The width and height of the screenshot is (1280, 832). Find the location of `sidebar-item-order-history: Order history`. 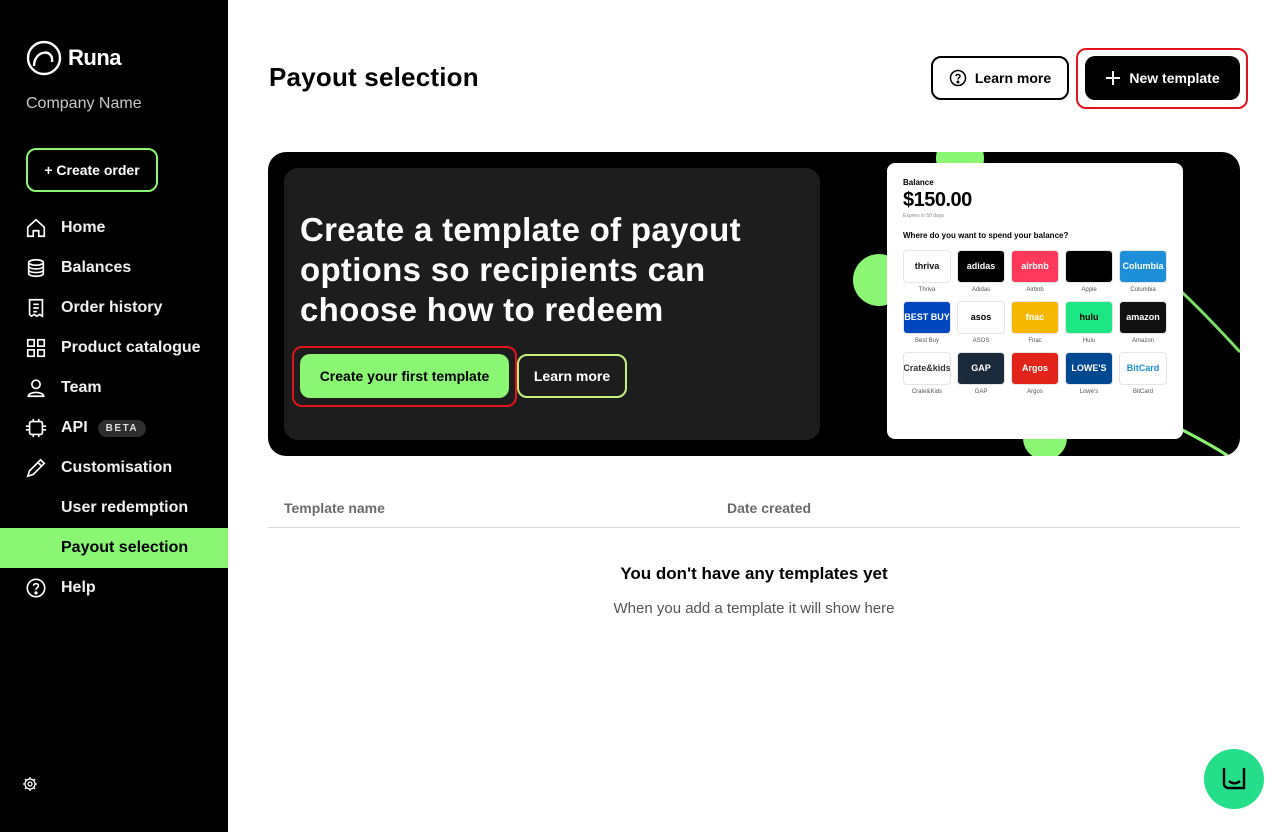

sidebar-item-order-history: Order history is located at coordinates (114, 308).